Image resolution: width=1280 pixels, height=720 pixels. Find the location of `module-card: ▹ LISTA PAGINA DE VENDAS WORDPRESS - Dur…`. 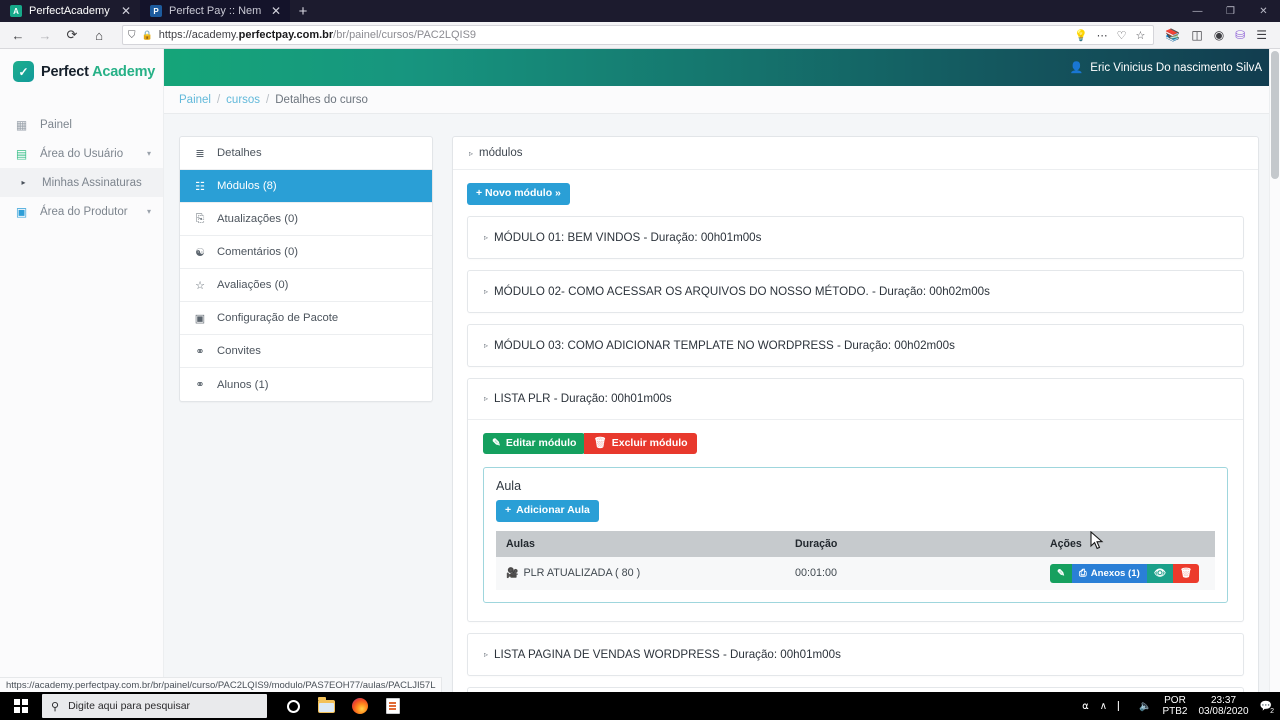

module-card: ▹ LISTA PAGINA DE VENDAS WORDPRESS - Dur… is located at coordinates (855, 655).